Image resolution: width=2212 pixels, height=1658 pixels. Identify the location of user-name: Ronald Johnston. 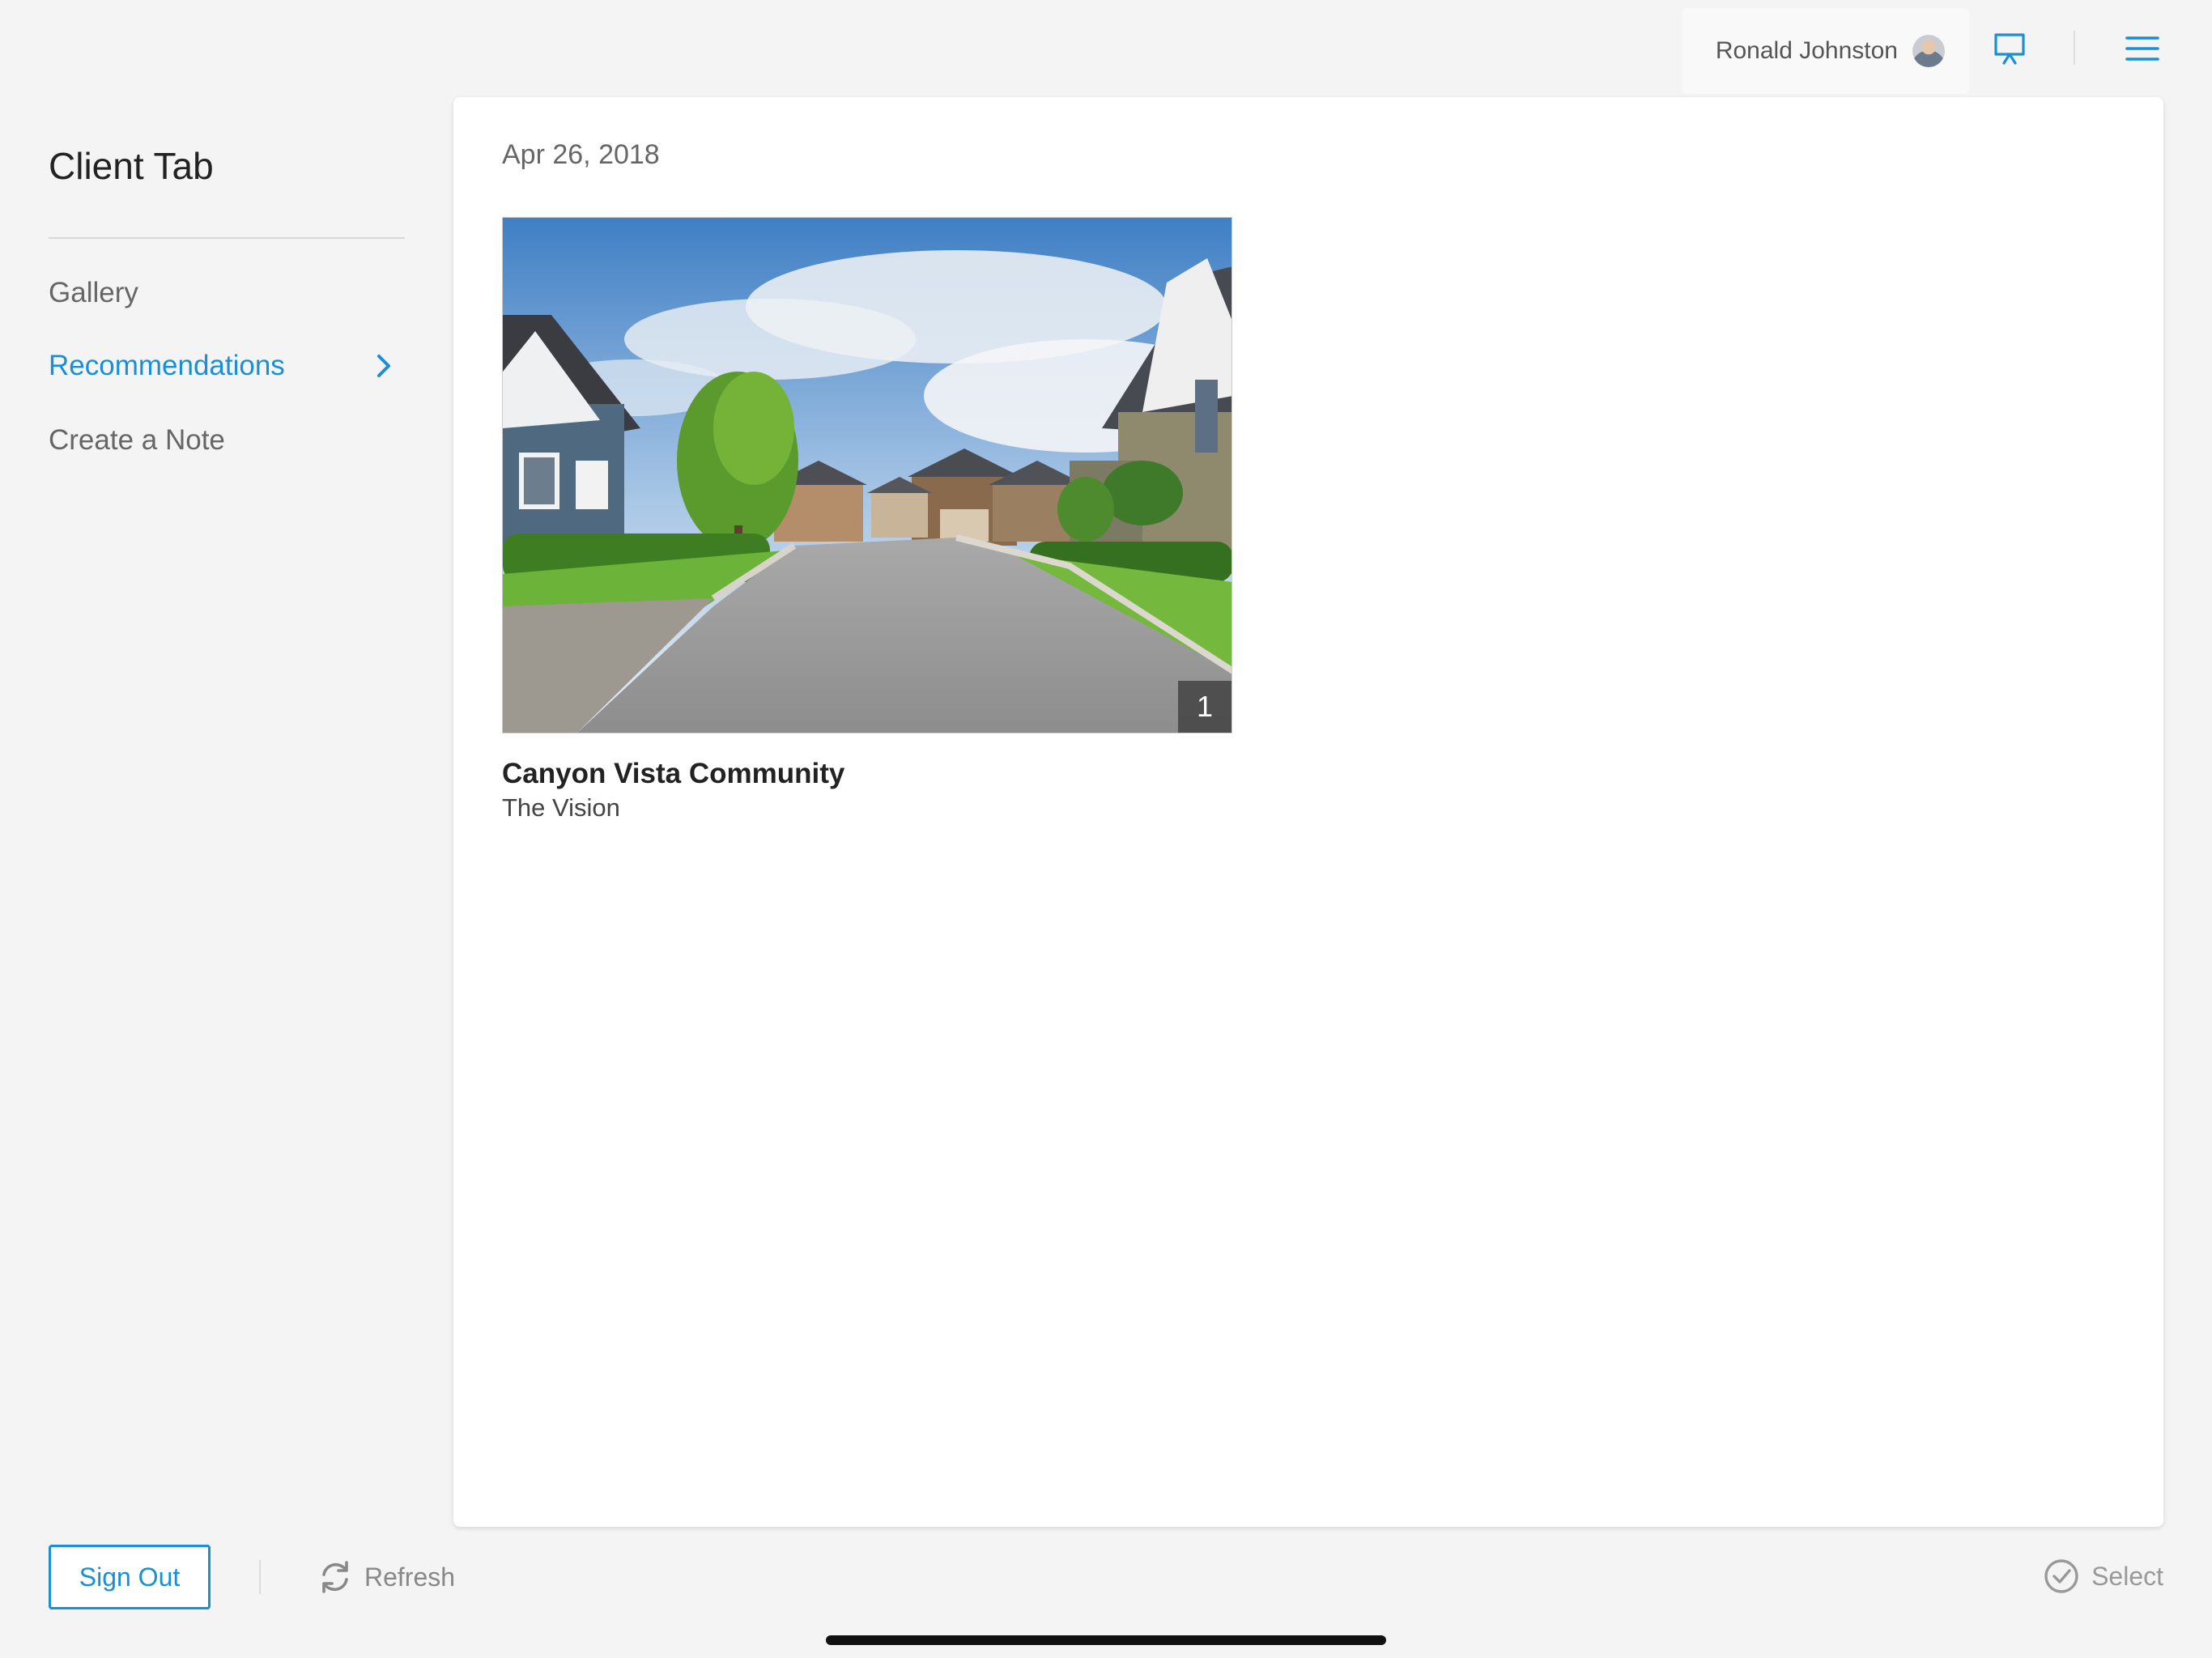
(1807, 50).